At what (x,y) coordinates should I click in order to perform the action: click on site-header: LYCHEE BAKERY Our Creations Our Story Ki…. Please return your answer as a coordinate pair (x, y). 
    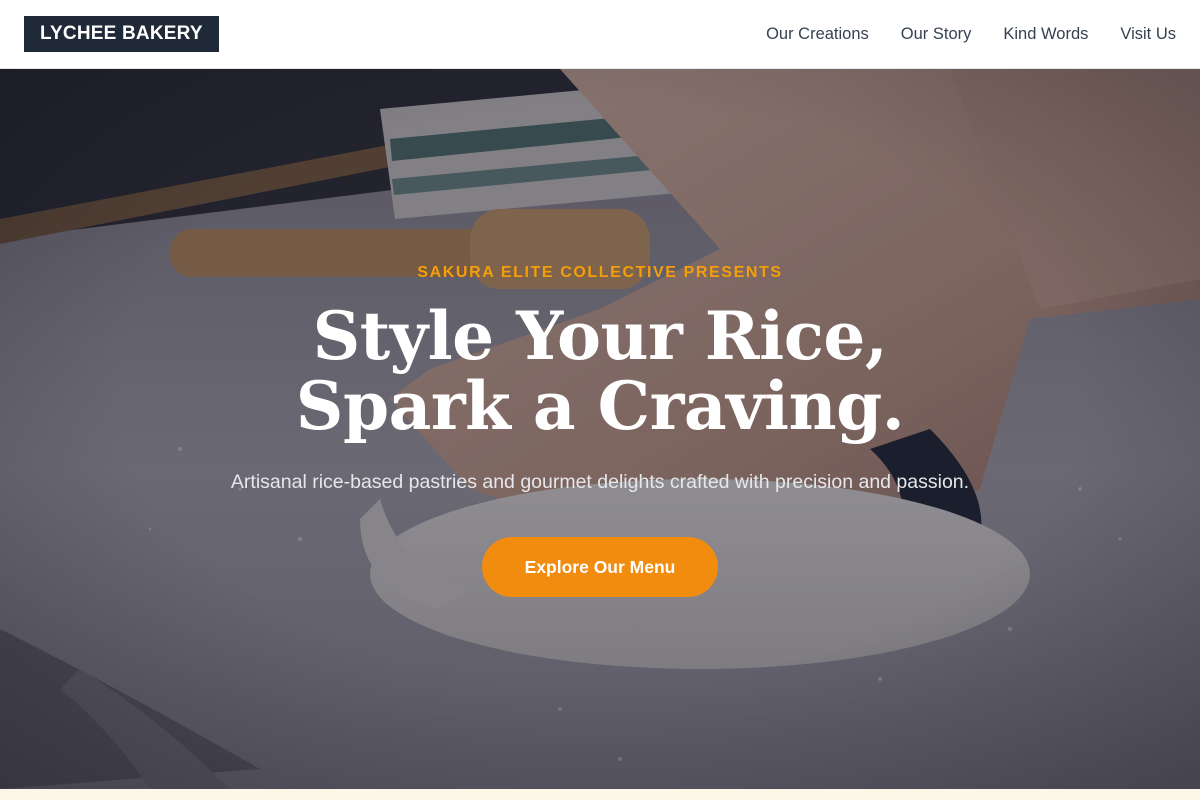
    Looking at the image, I should click on (600, 34).